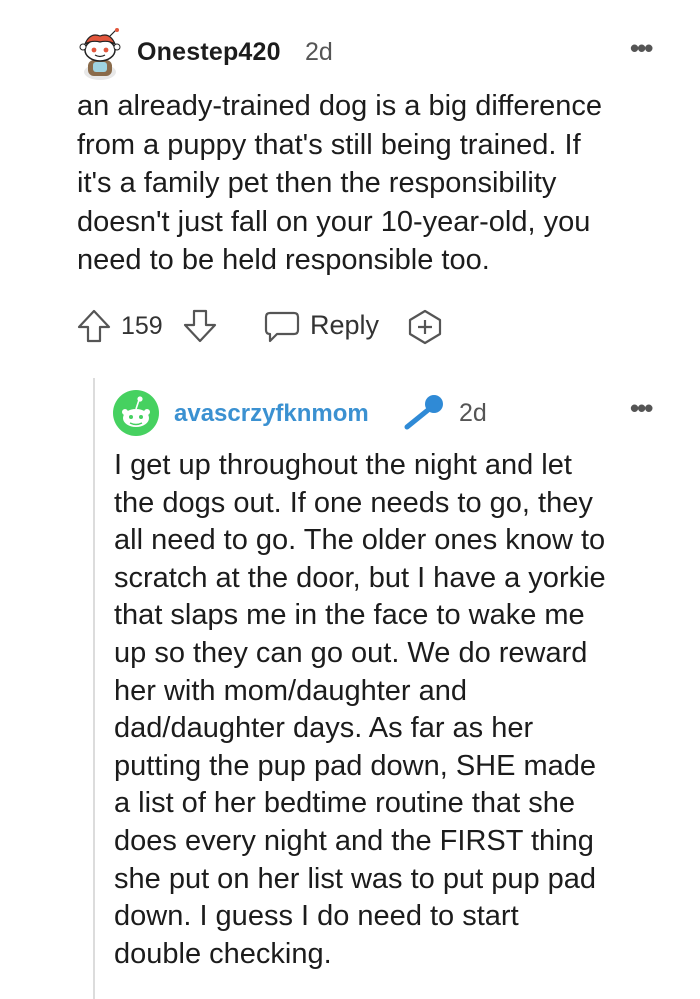  I want to click on thread-line, so click(94, 688).